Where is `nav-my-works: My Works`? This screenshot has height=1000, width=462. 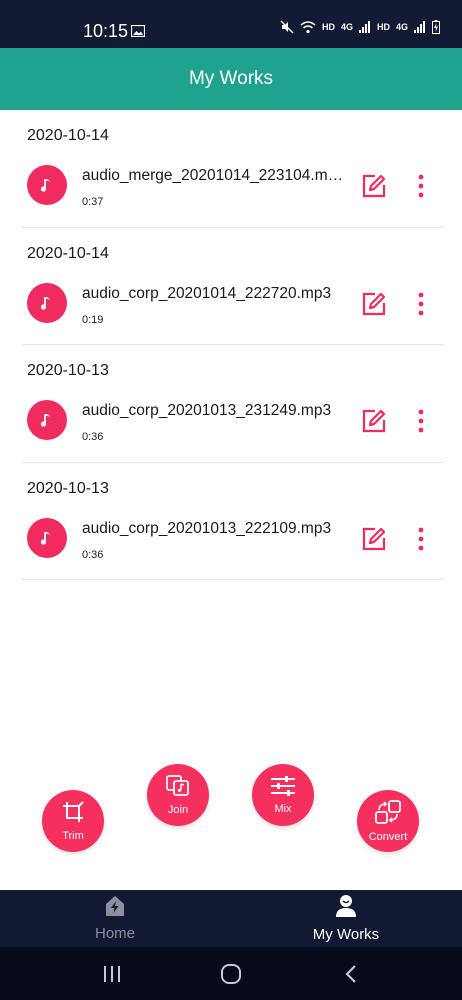
nav-my-works: My Works is located at coordinates (346, 918).